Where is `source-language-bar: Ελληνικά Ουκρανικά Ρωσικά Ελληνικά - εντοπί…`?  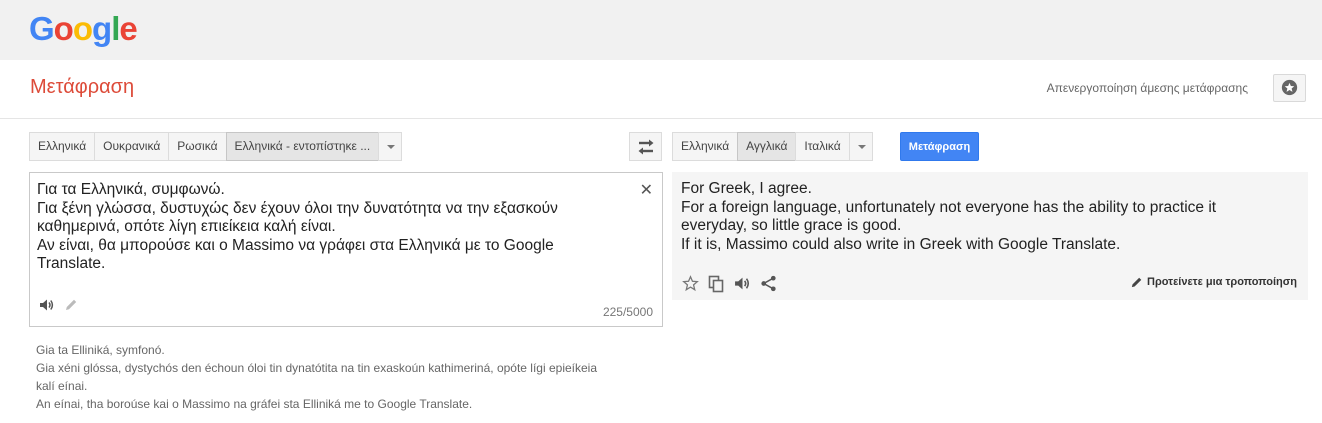 source-language-bar: Ελληνικά Ουκρανικά Ρωσικά Ελληνικά - εντοπί… is located at coordinates (216, 146).